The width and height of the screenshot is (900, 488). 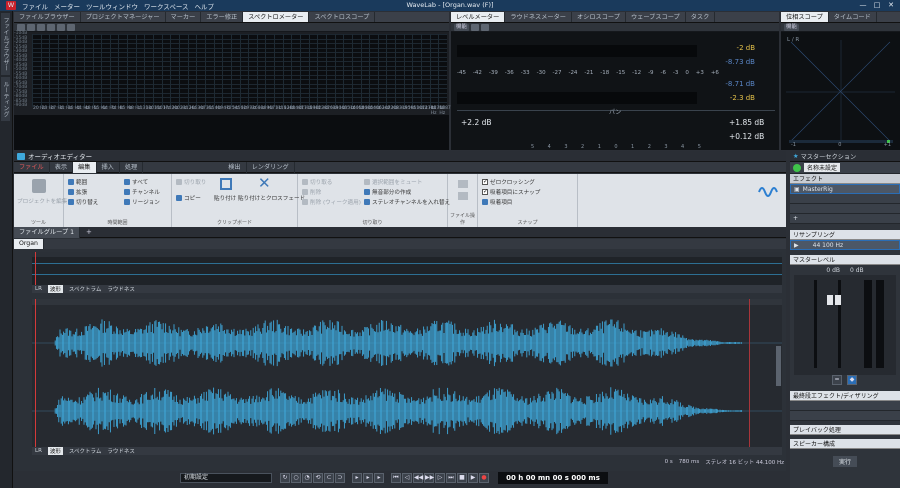 I want to click on effects-header: エフェクト, so click(x=845, y=179).